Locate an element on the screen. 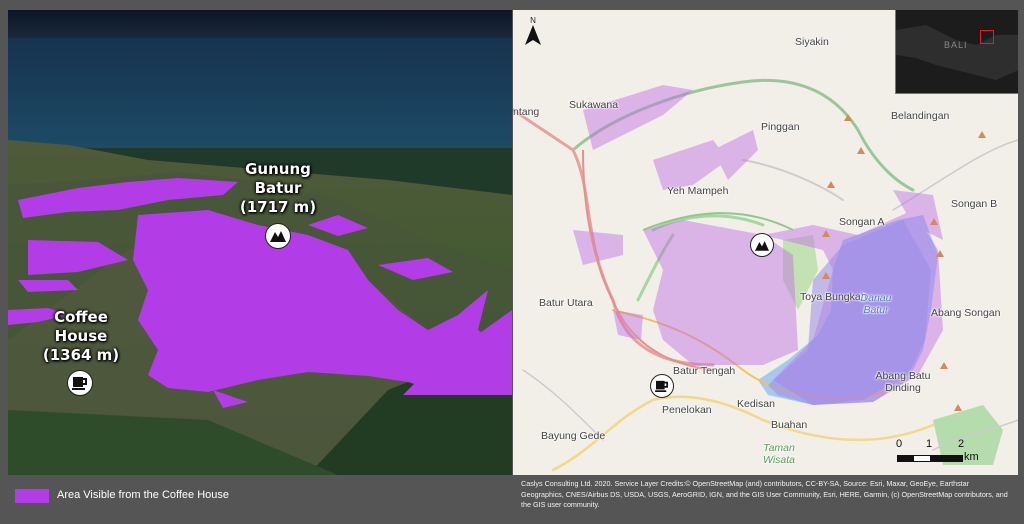 This screenshot has width=1024, height=524. place-label: Buahan is located at coordinates (789, 425).